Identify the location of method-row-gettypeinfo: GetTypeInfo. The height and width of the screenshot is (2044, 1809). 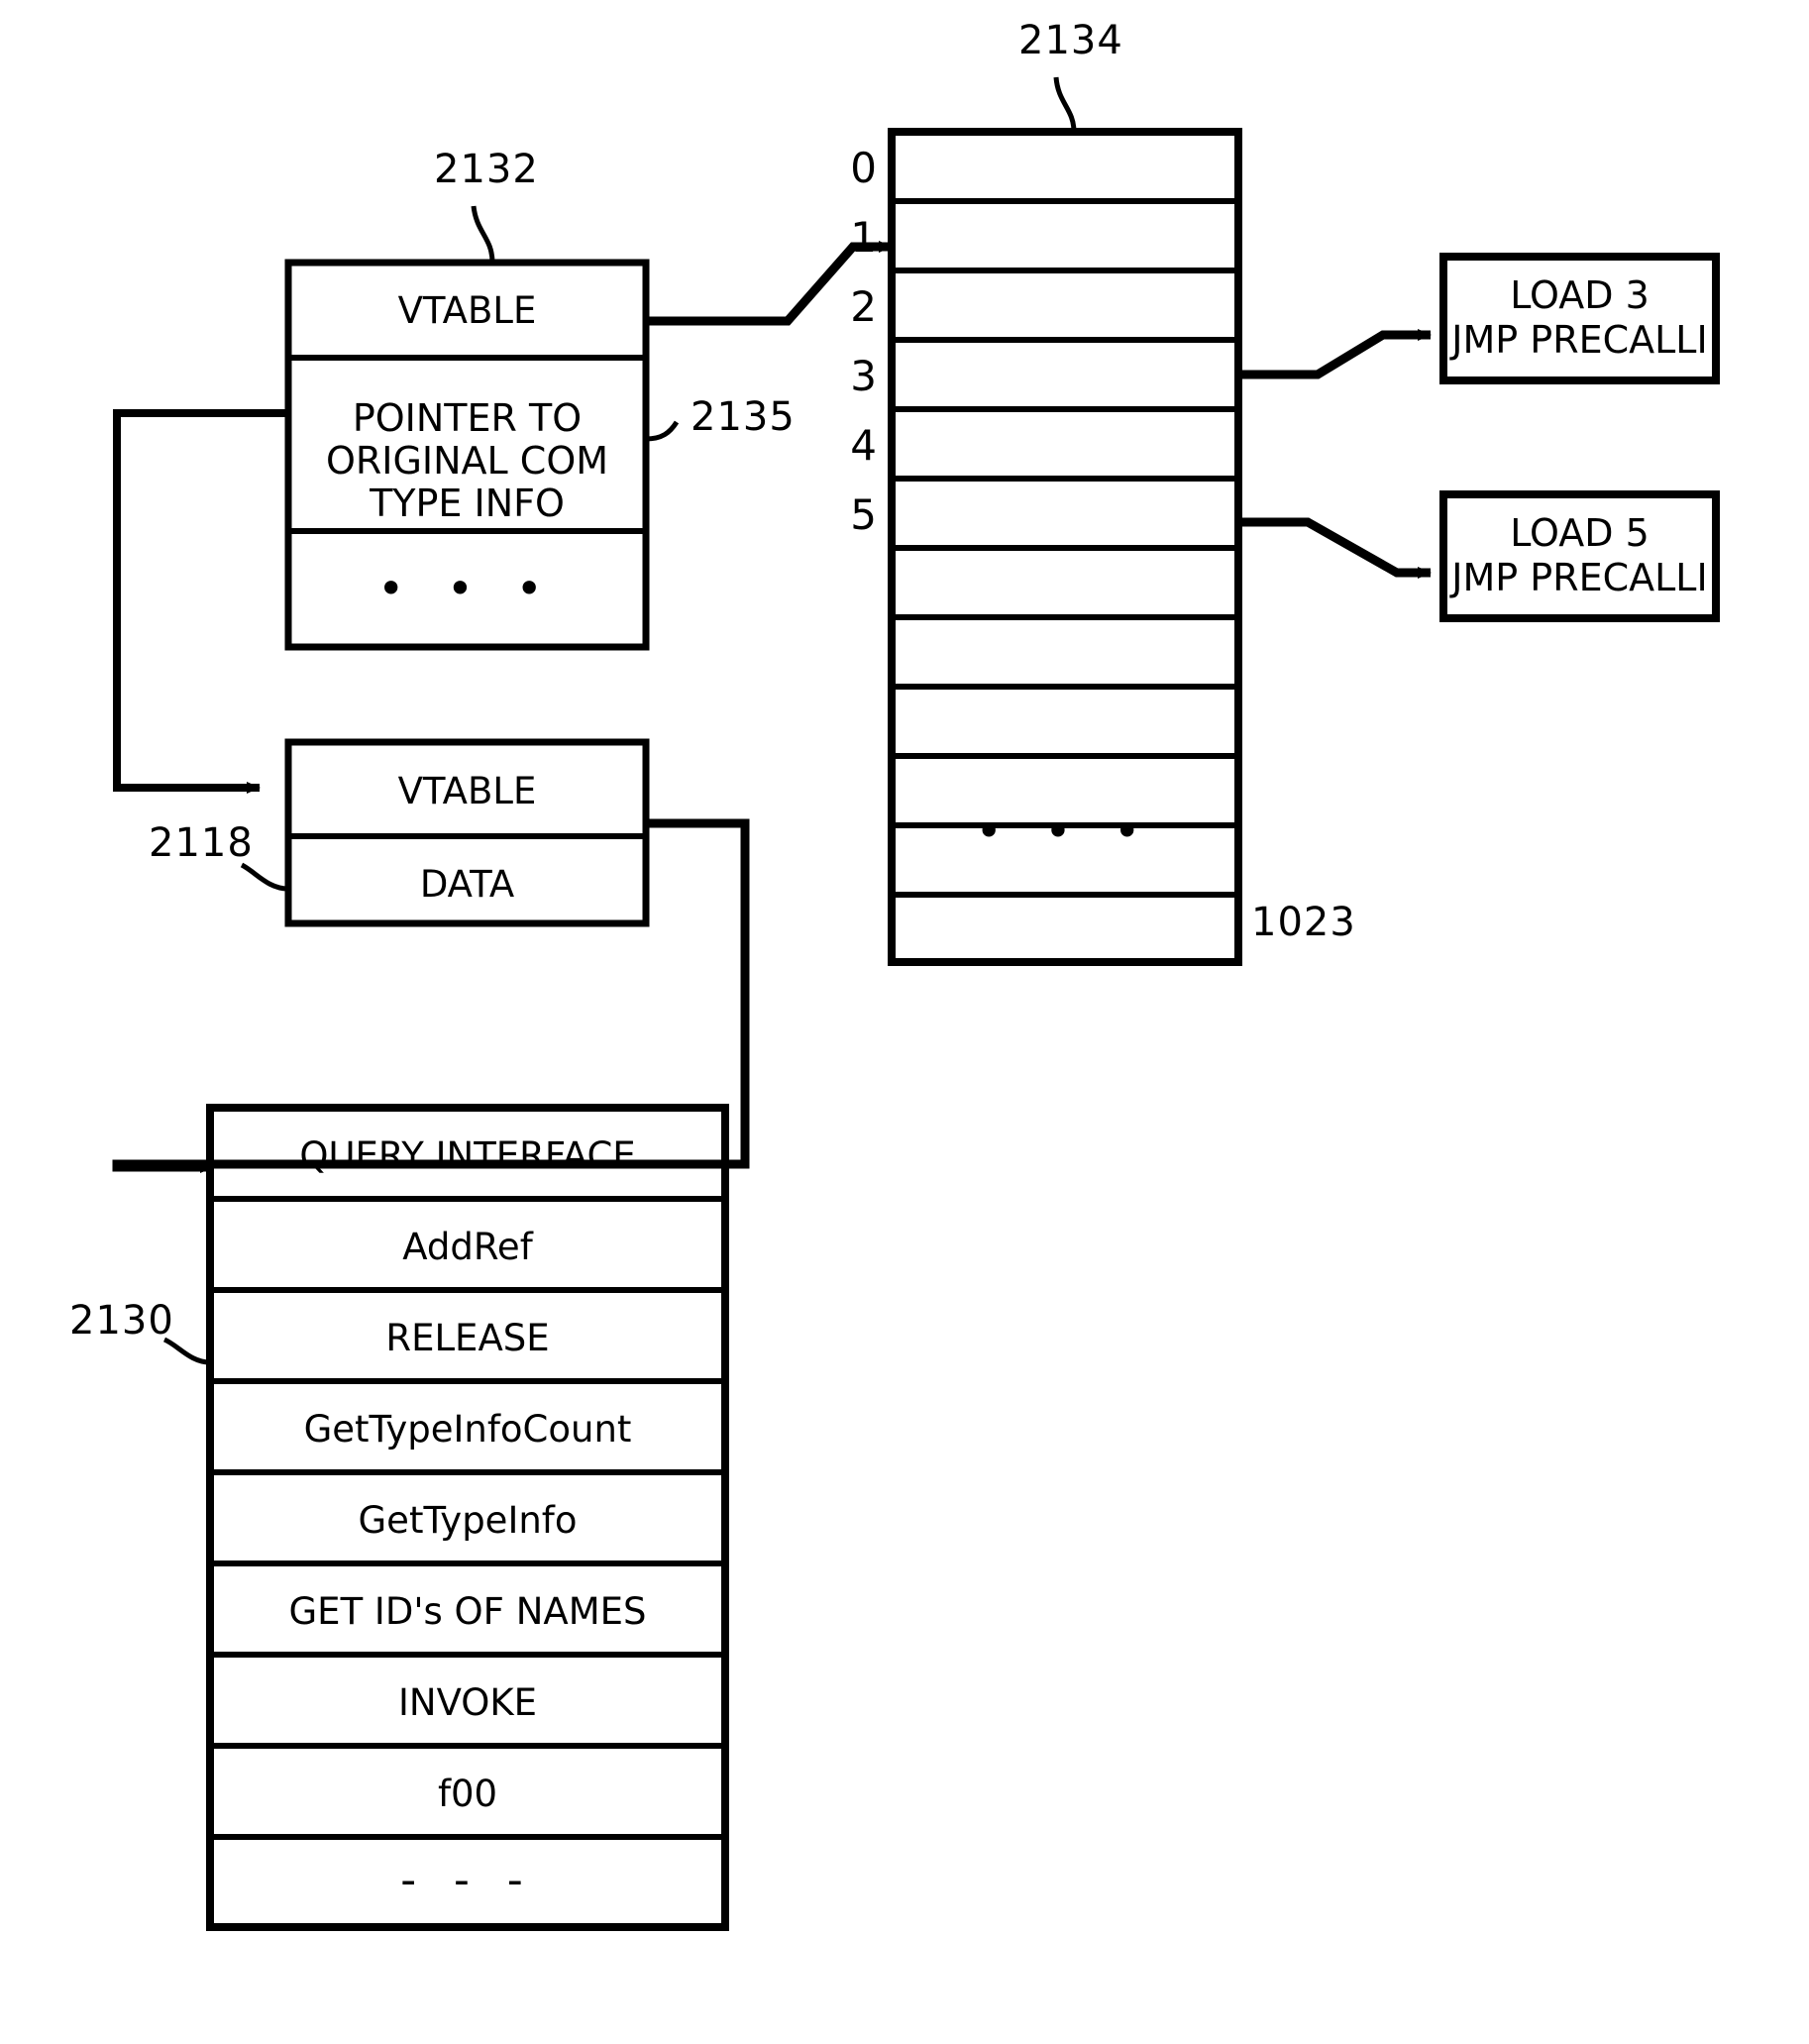
(468, 1520).